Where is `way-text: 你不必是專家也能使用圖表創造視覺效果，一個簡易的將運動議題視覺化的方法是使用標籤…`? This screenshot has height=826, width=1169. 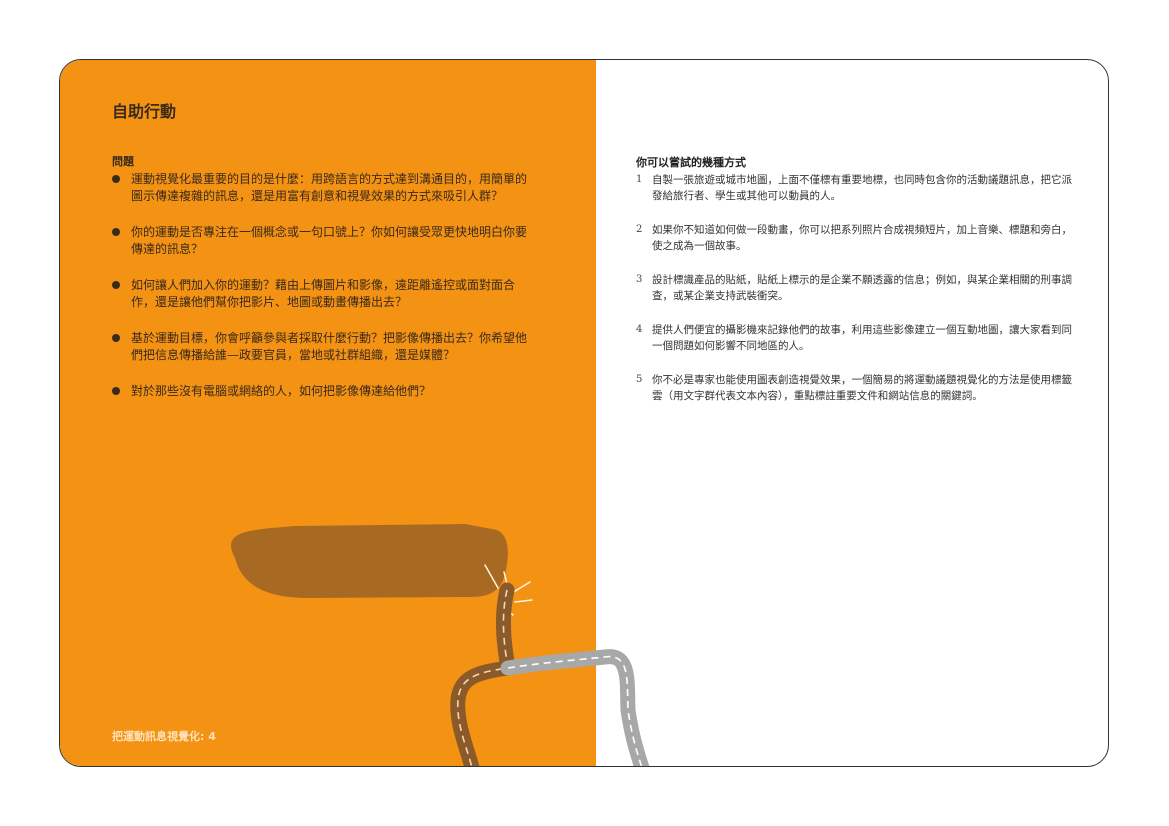 way-text: 你不必是專家也能使用圖表創造視覺效果，一個簡易的將運動議題視覺化的方法是使用標籤… is located at coordinates (862, 388).